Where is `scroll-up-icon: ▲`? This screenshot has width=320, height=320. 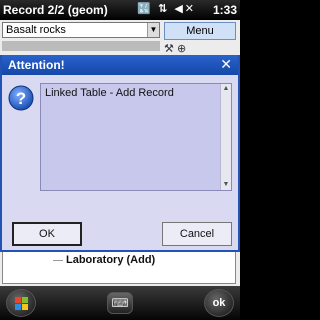
scroll-up-icon: ▲ is located at coordinates (226, 89).